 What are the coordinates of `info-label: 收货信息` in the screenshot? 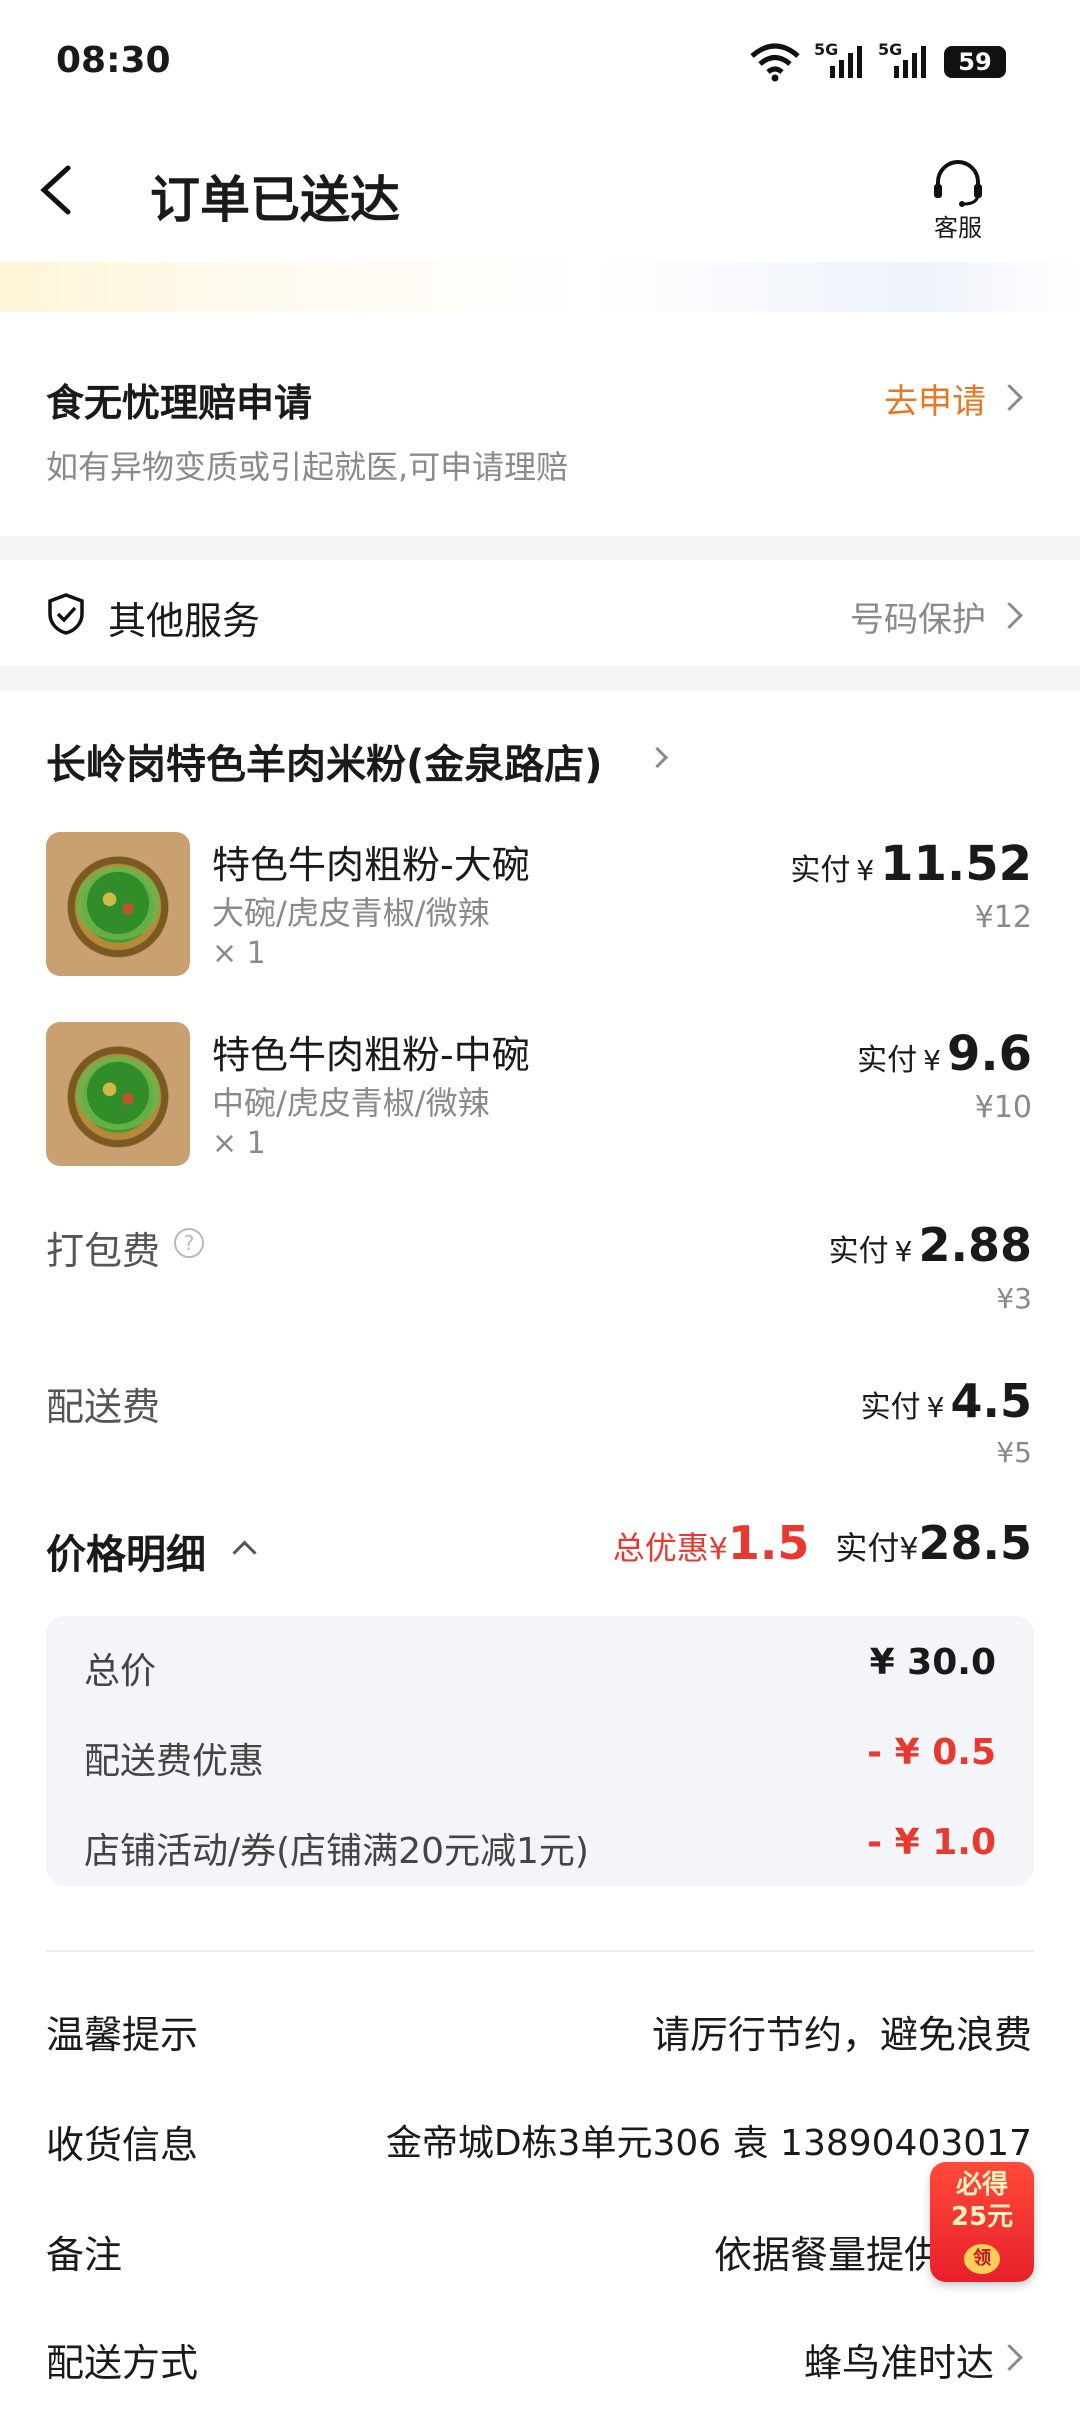 It's located at (122, 2145).